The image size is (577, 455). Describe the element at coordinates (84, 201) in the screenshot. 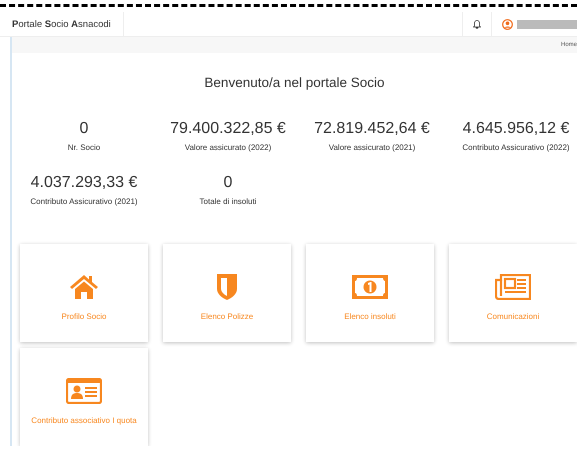

I see `stat-label: Contributo Assicurativo (2021)` at that location.